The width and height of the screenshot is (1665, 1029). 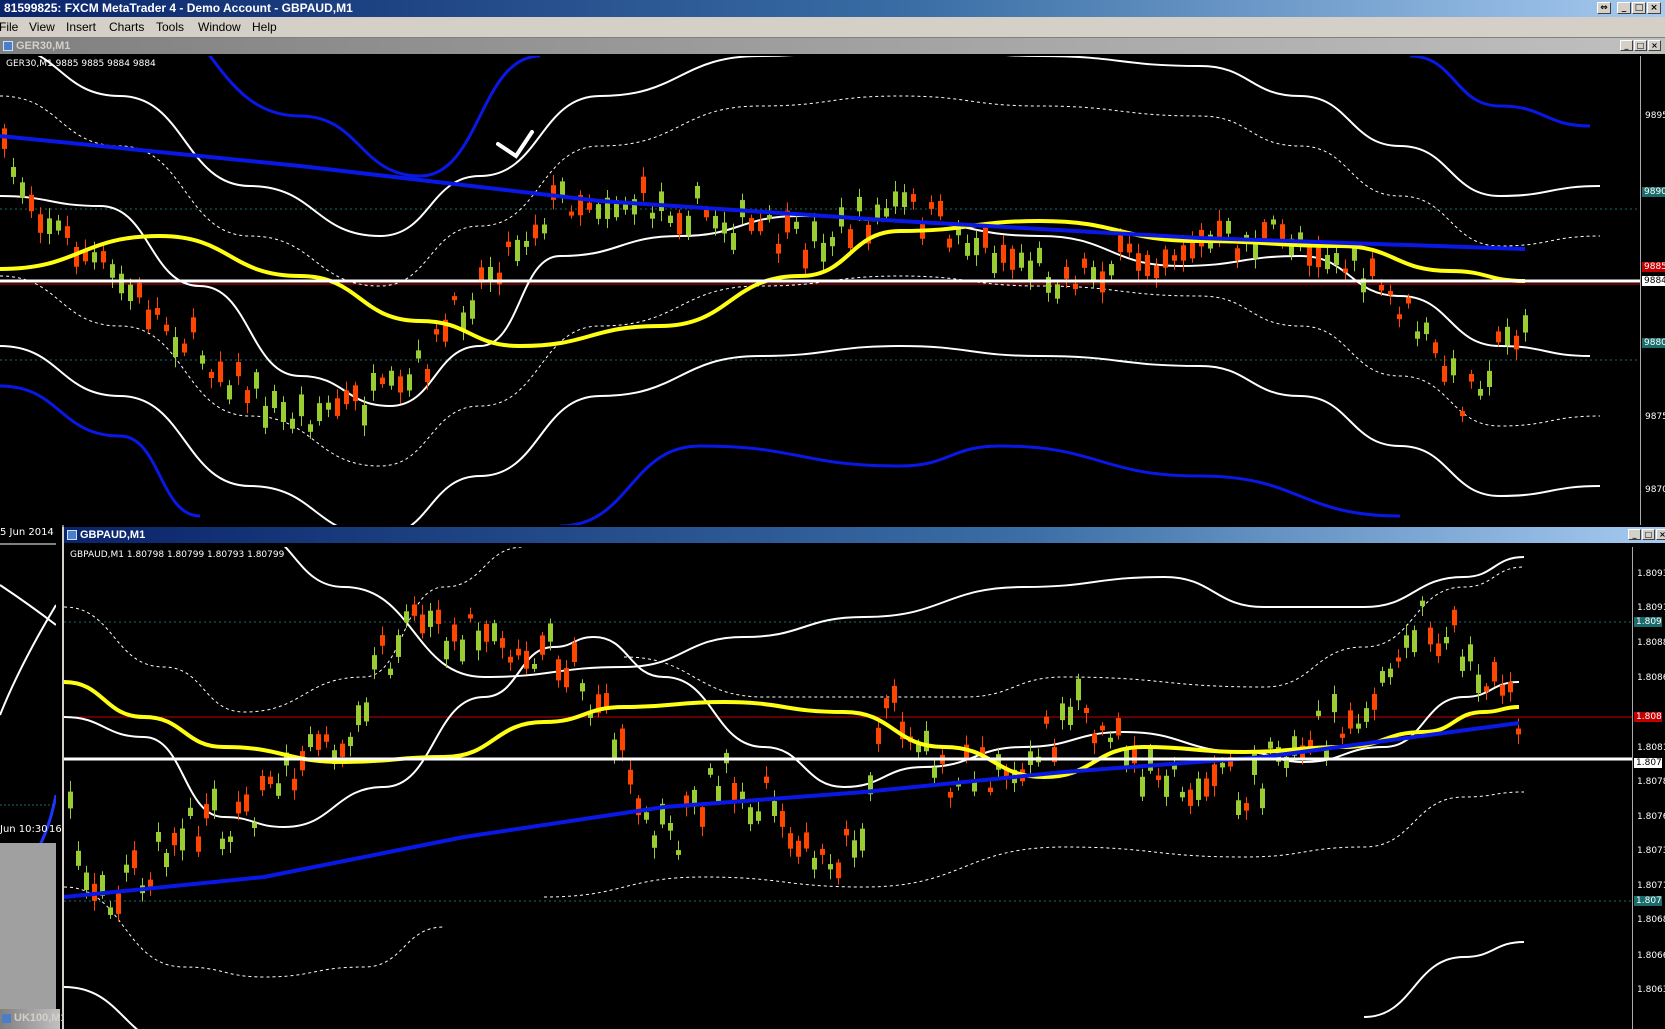 What do you see at coordinates (1626, 45) in the screenshot?
I see `ger30-minimize-button: _` at bounding box center [1626, 45].